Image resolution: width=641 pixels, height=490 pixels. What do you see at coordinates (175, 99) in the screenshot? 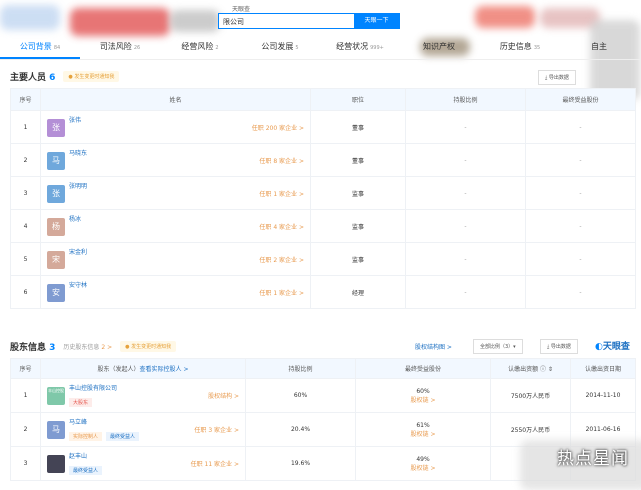
I see `header-cell: 姓名` at bounding box center [175, 99].